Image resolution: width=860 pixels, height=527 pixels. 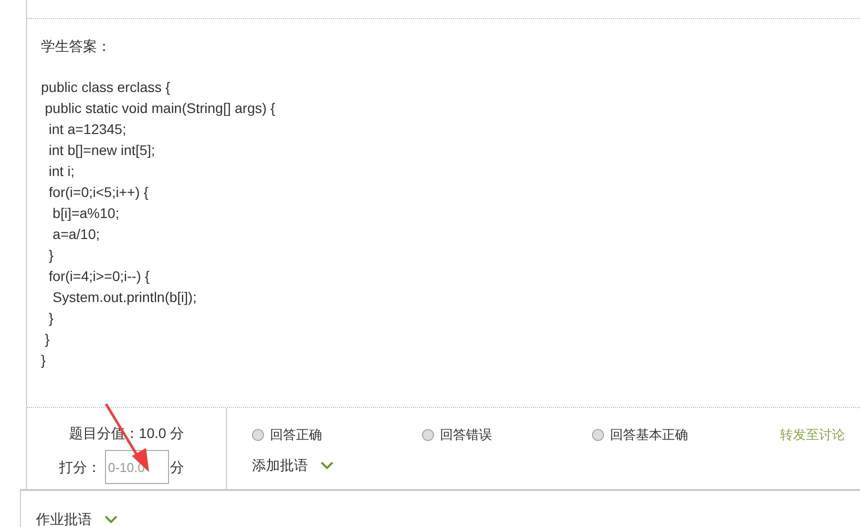 I want to click on mark-unit: 分, so click(x=177, y=467).